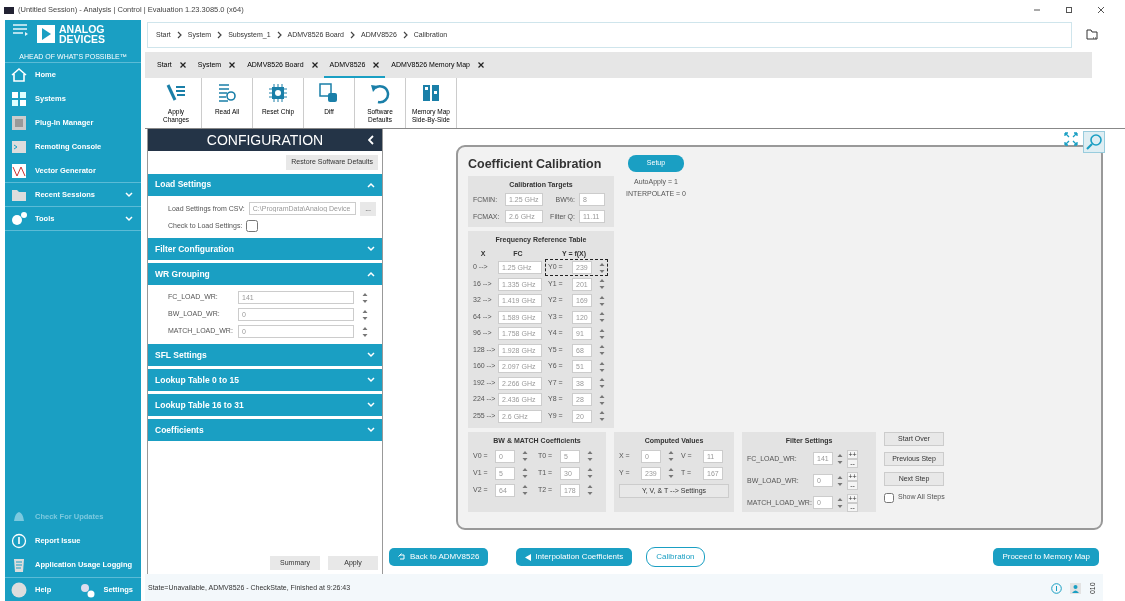 This screenshot has height=601, width=1125. Describe the element at coordinates (19, 99) in the screenshot. I see `grid-icon` at that location.